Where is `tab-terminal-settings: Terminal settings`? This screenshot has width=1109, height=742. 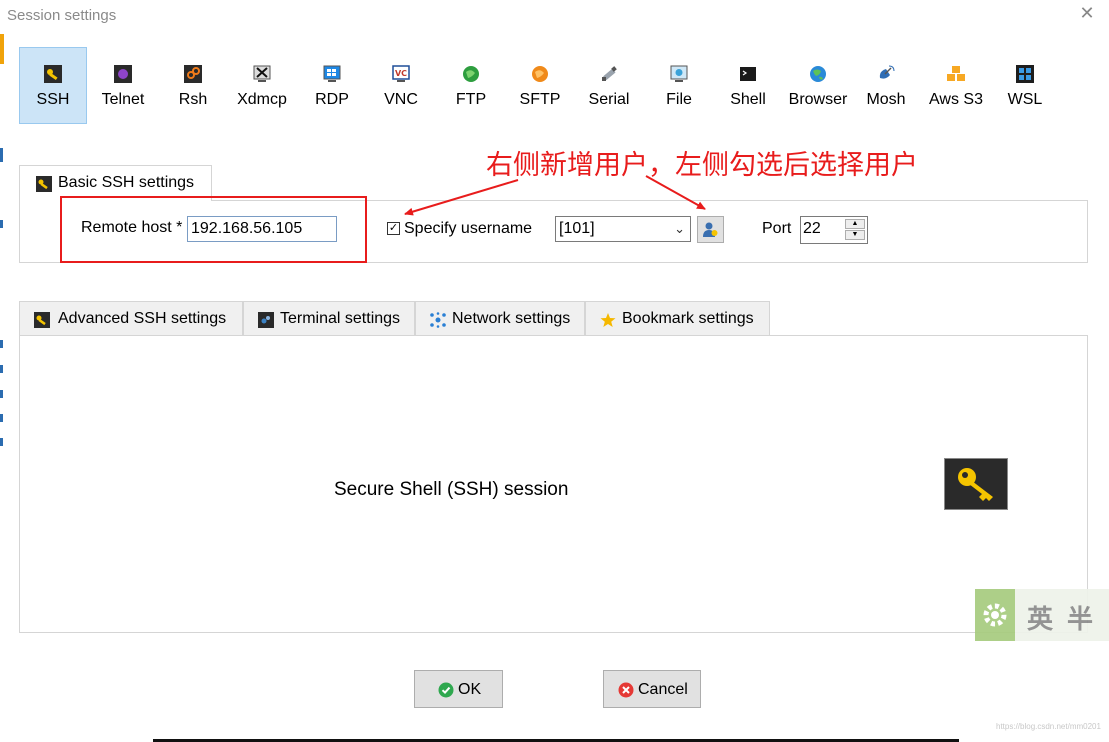
tab-terminal-settings: Terminal settings is located at coordinates (329, 318).